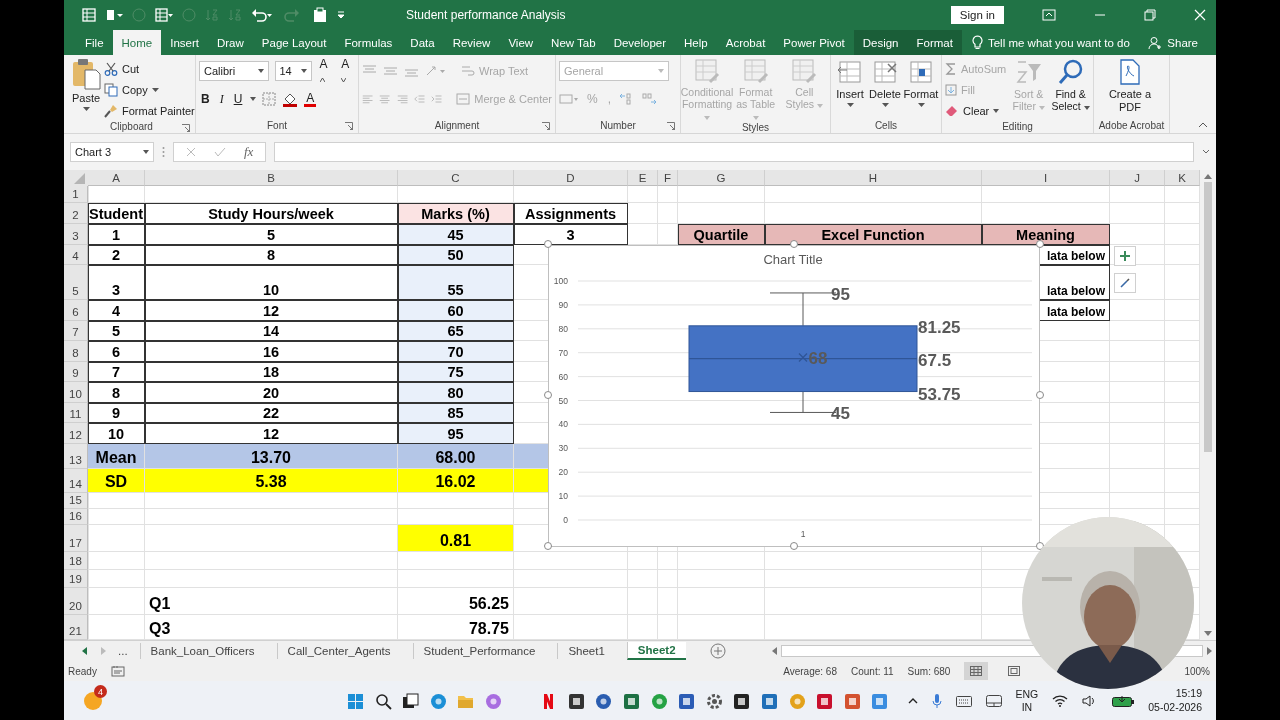 The image size is (1280, 720). I want to click on row-header: 10, so click(76, 392).